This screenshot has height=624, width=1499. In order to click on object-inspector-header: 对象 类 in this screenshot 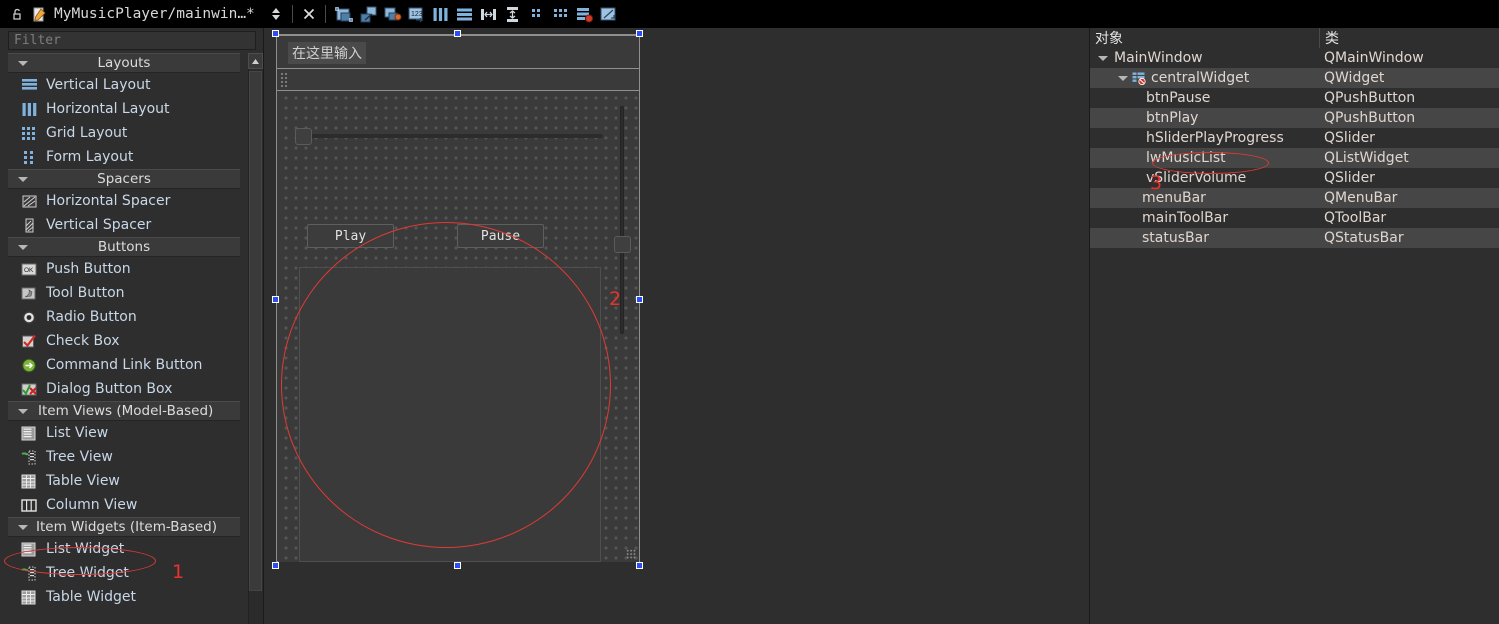, I will do `click(1294, 38)`.